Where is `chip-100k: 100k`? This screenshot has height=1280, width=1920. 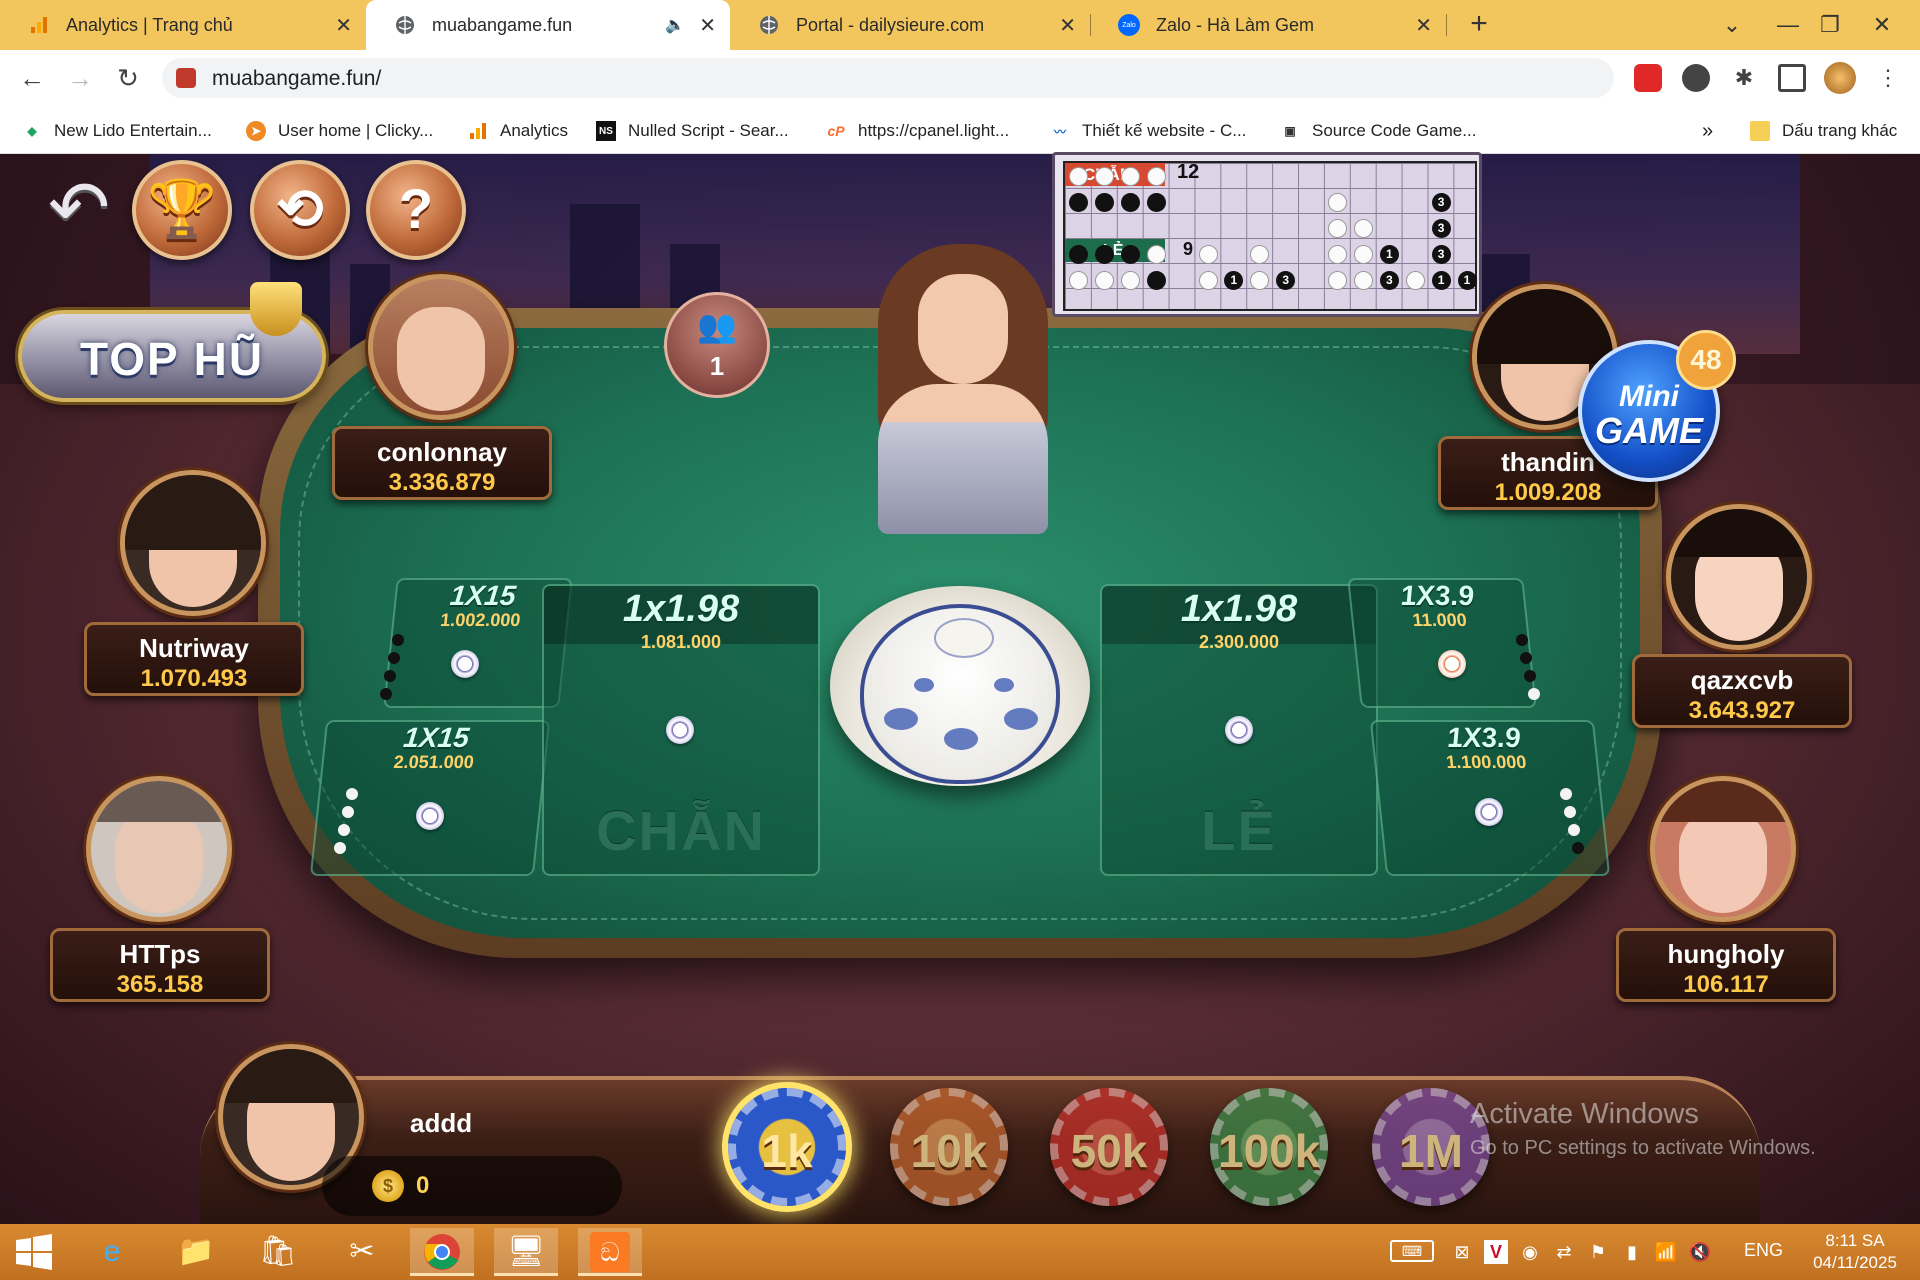 chip-100k: 100k is located at coordinates (1269, 1147).